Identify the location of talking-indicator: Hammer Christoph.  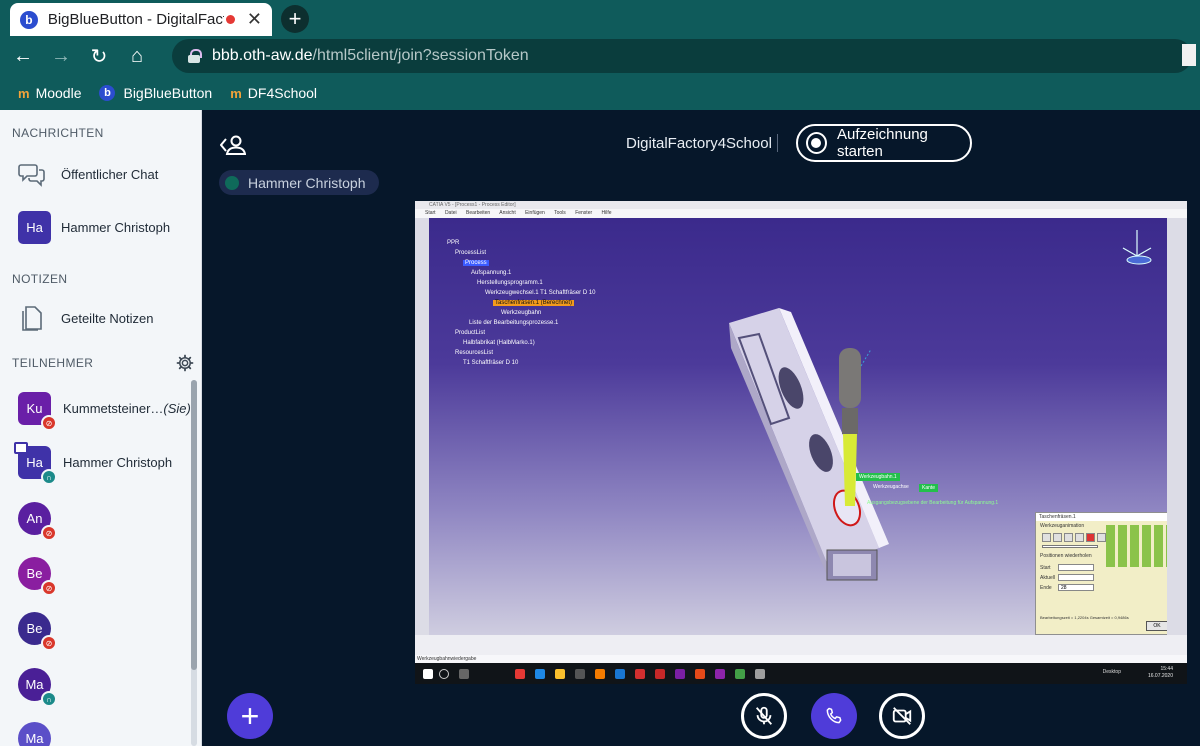
(299, 182).